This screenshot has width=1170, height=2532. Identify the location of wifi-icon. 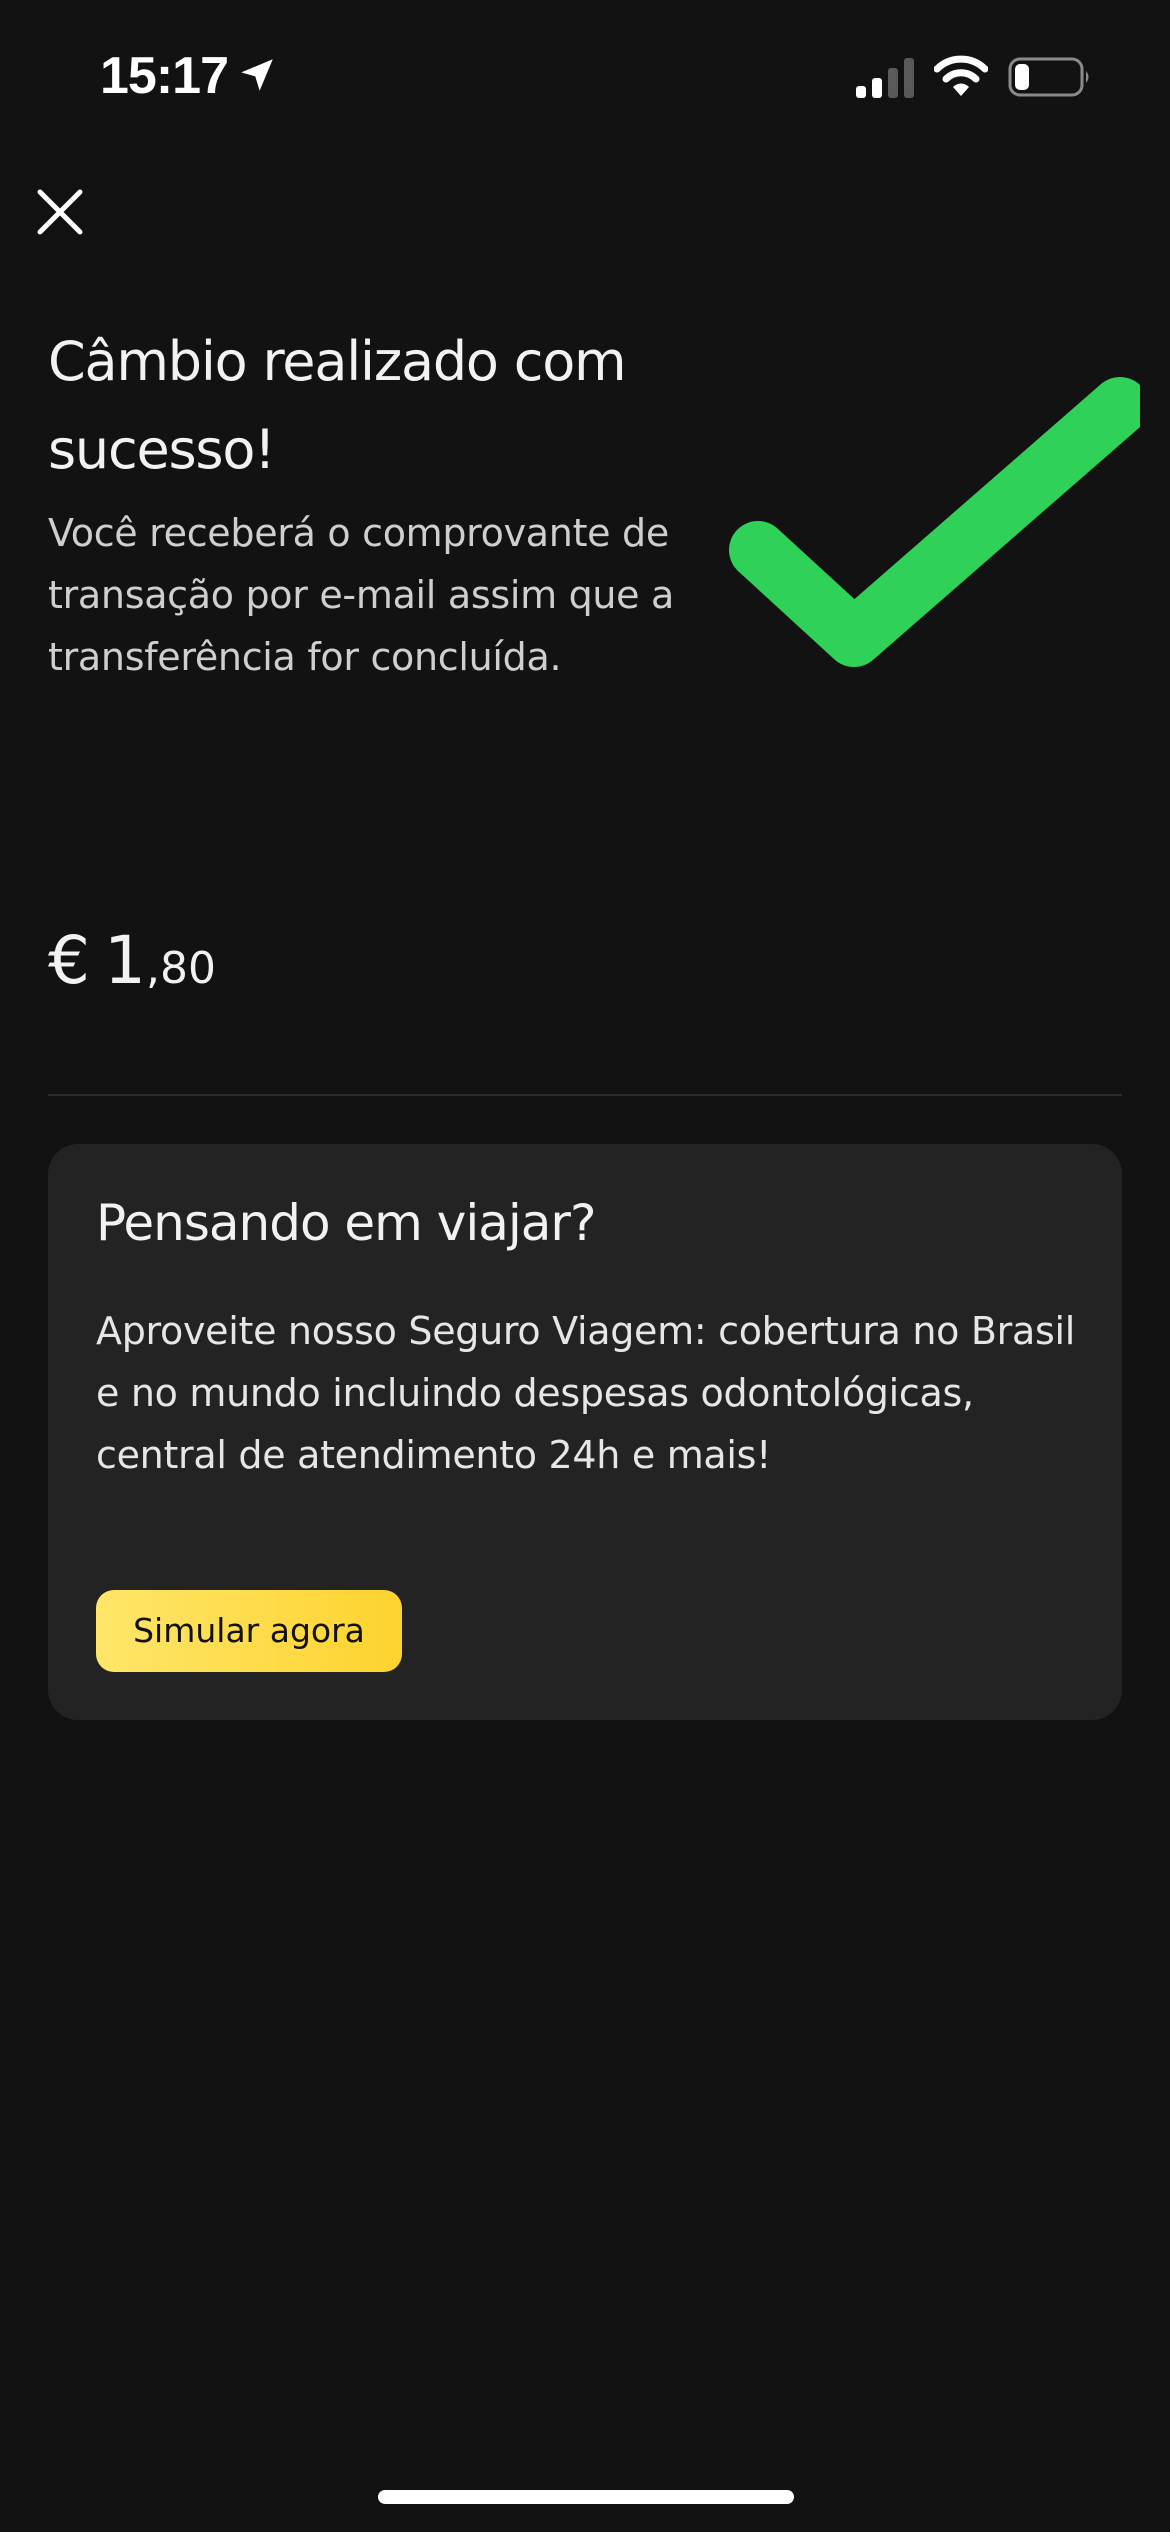
(961, 75).